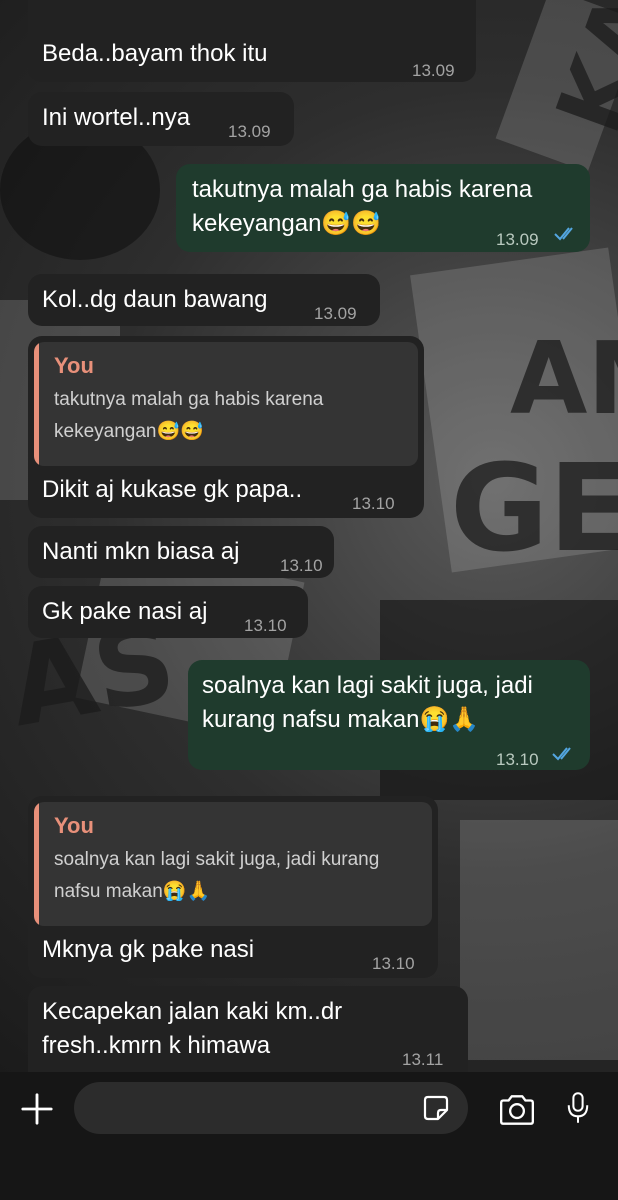 This screenshot has width=618, height=1200. I want to click on message-text-line: fresh..kmrn k himawa, so click(156, 1045).